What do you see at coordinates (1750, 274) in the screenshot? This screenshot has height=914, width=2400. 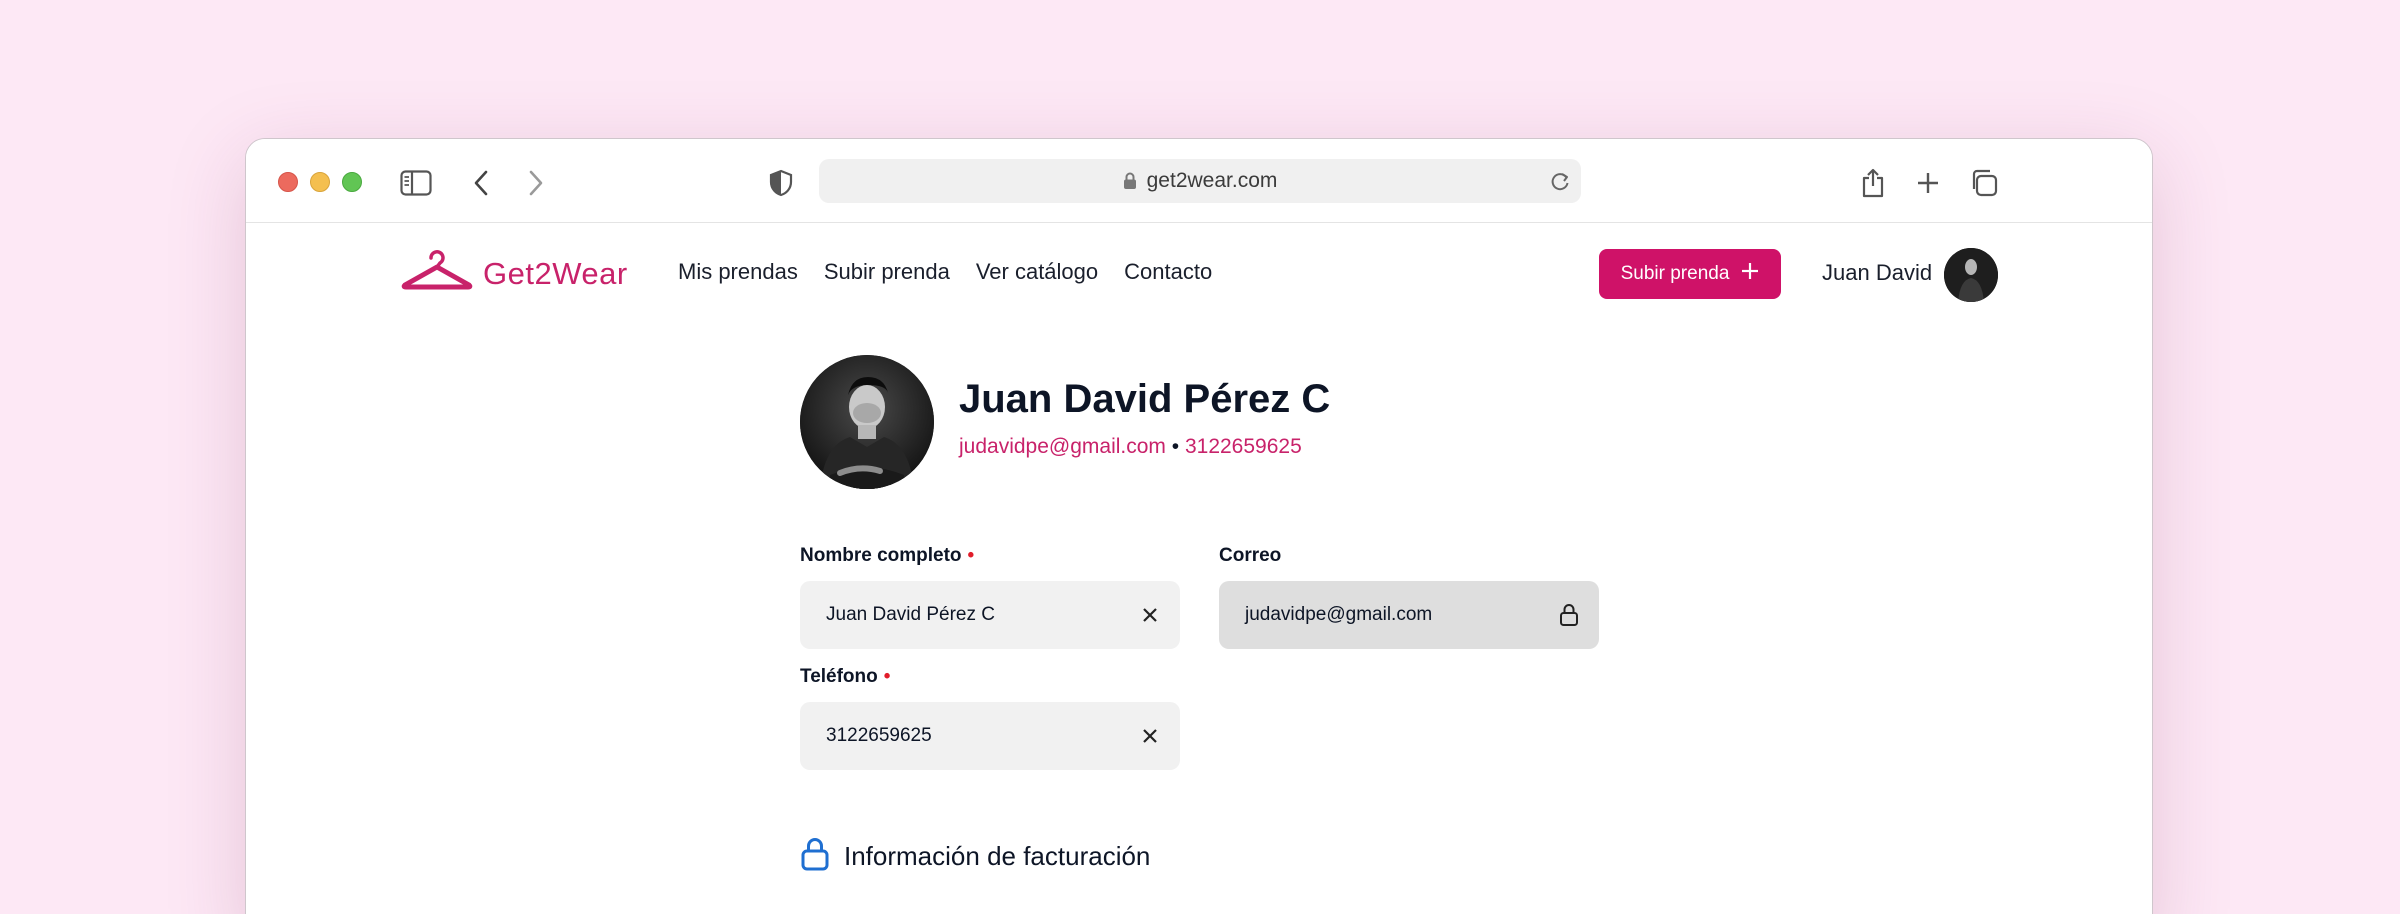 I see `plus-icon` at bounding box center [1750, 274].